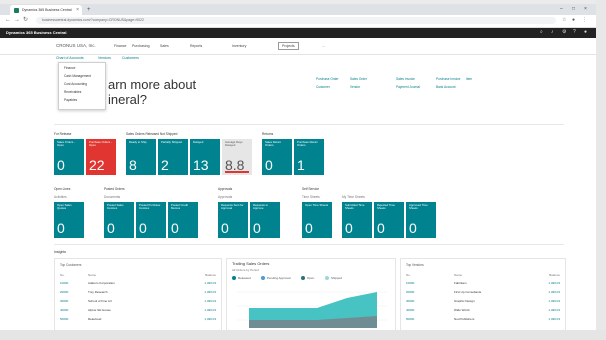 The width and height of the screenshot is (606, 340). Describe the element at coordinates (573, 20) in the screenshot. I see `profile-icon: ●` at that location.